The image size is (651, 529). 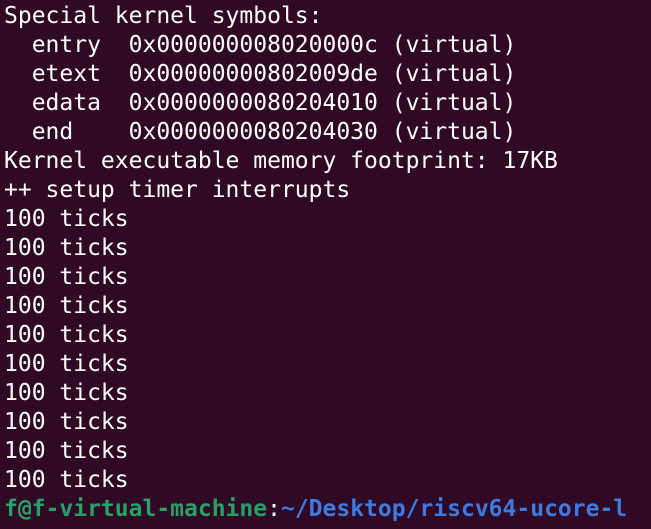 I want to click on prompt-user-host: f@f-virtual-machine, so click(x=136, y=509).